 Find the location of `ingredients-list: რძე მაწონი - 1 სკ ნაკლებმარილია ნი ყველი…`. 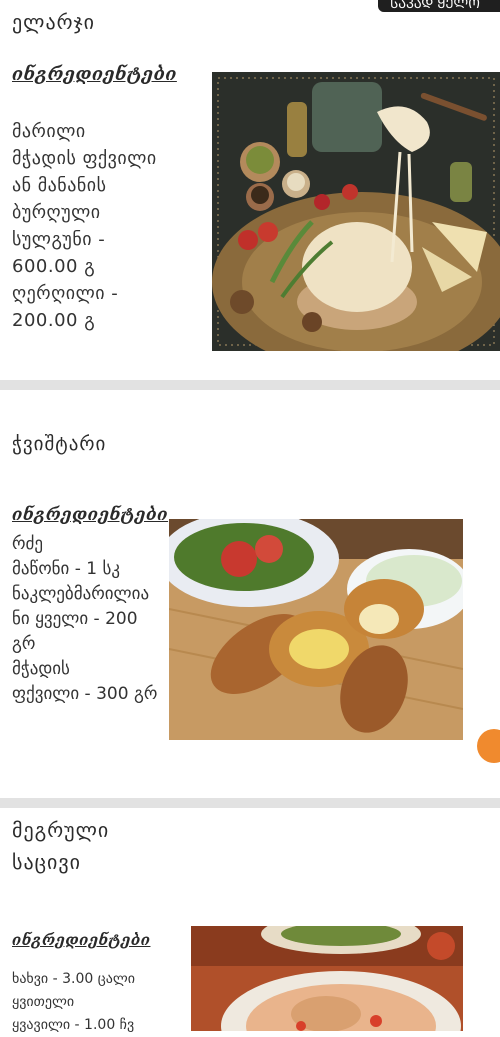

ingredients-list: რძე მაწონი - 1 სკ ნაკლებმარილია ნი ყველი… is located at coordinates (91, 619).